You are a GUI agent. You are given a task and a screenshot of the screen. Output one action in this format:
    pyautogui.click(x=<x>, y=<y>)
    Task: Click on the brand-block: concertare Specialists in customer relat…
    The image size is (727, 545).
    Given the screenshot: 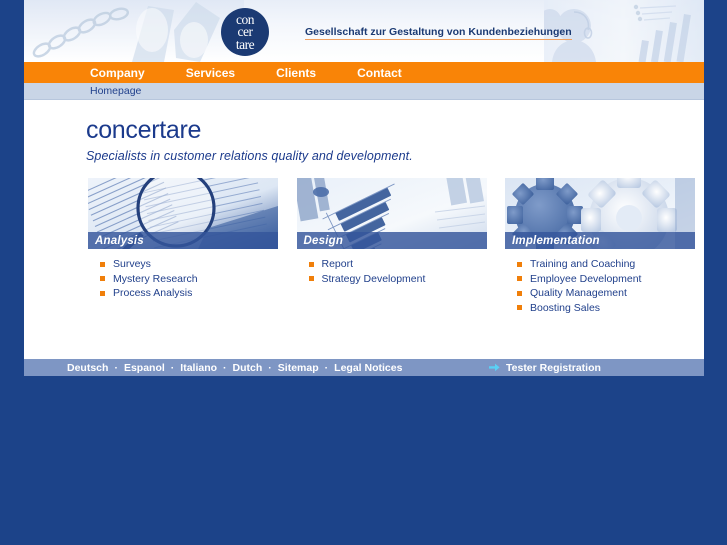 What is the action you would take?
    pyautogui.click(x=249, y=140)
    